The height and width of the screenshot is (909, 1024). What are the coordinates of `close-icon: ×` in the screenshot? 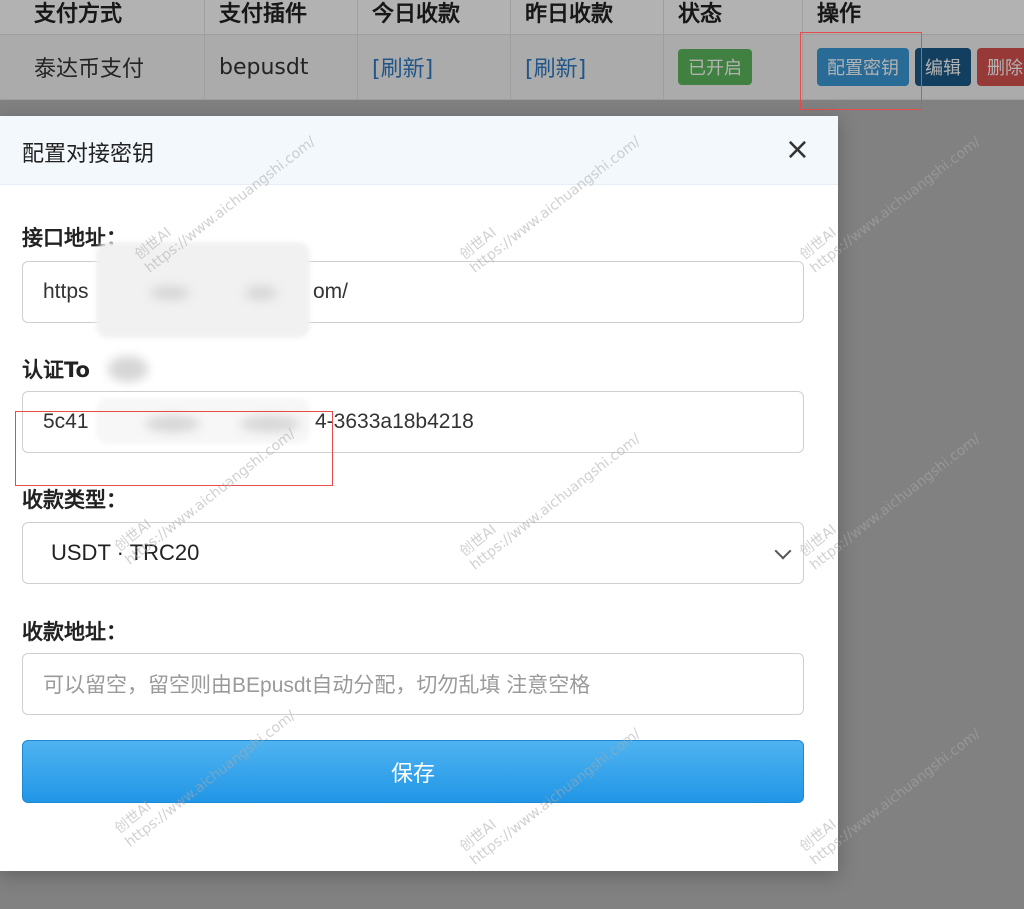 It's located at (797, 150).